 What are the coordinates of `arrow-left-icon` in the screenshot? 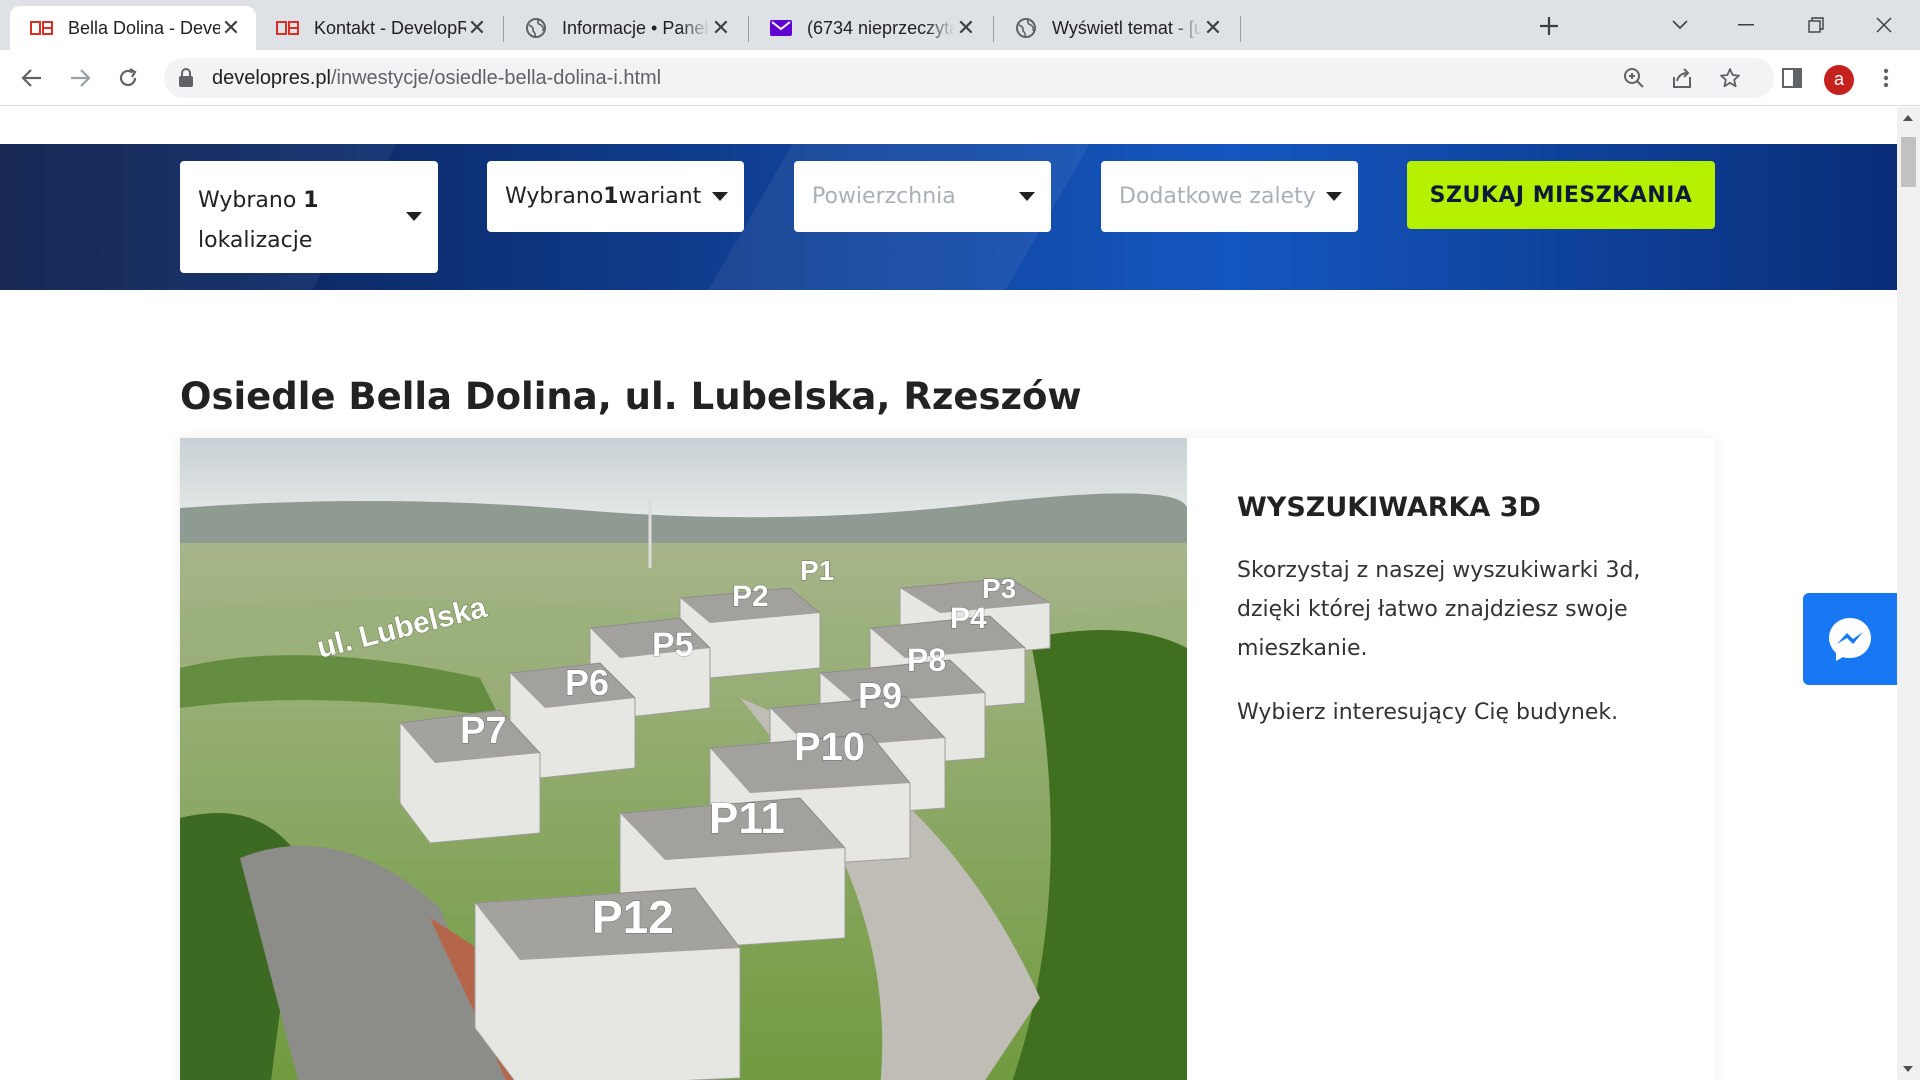 It's located at (31, 78).